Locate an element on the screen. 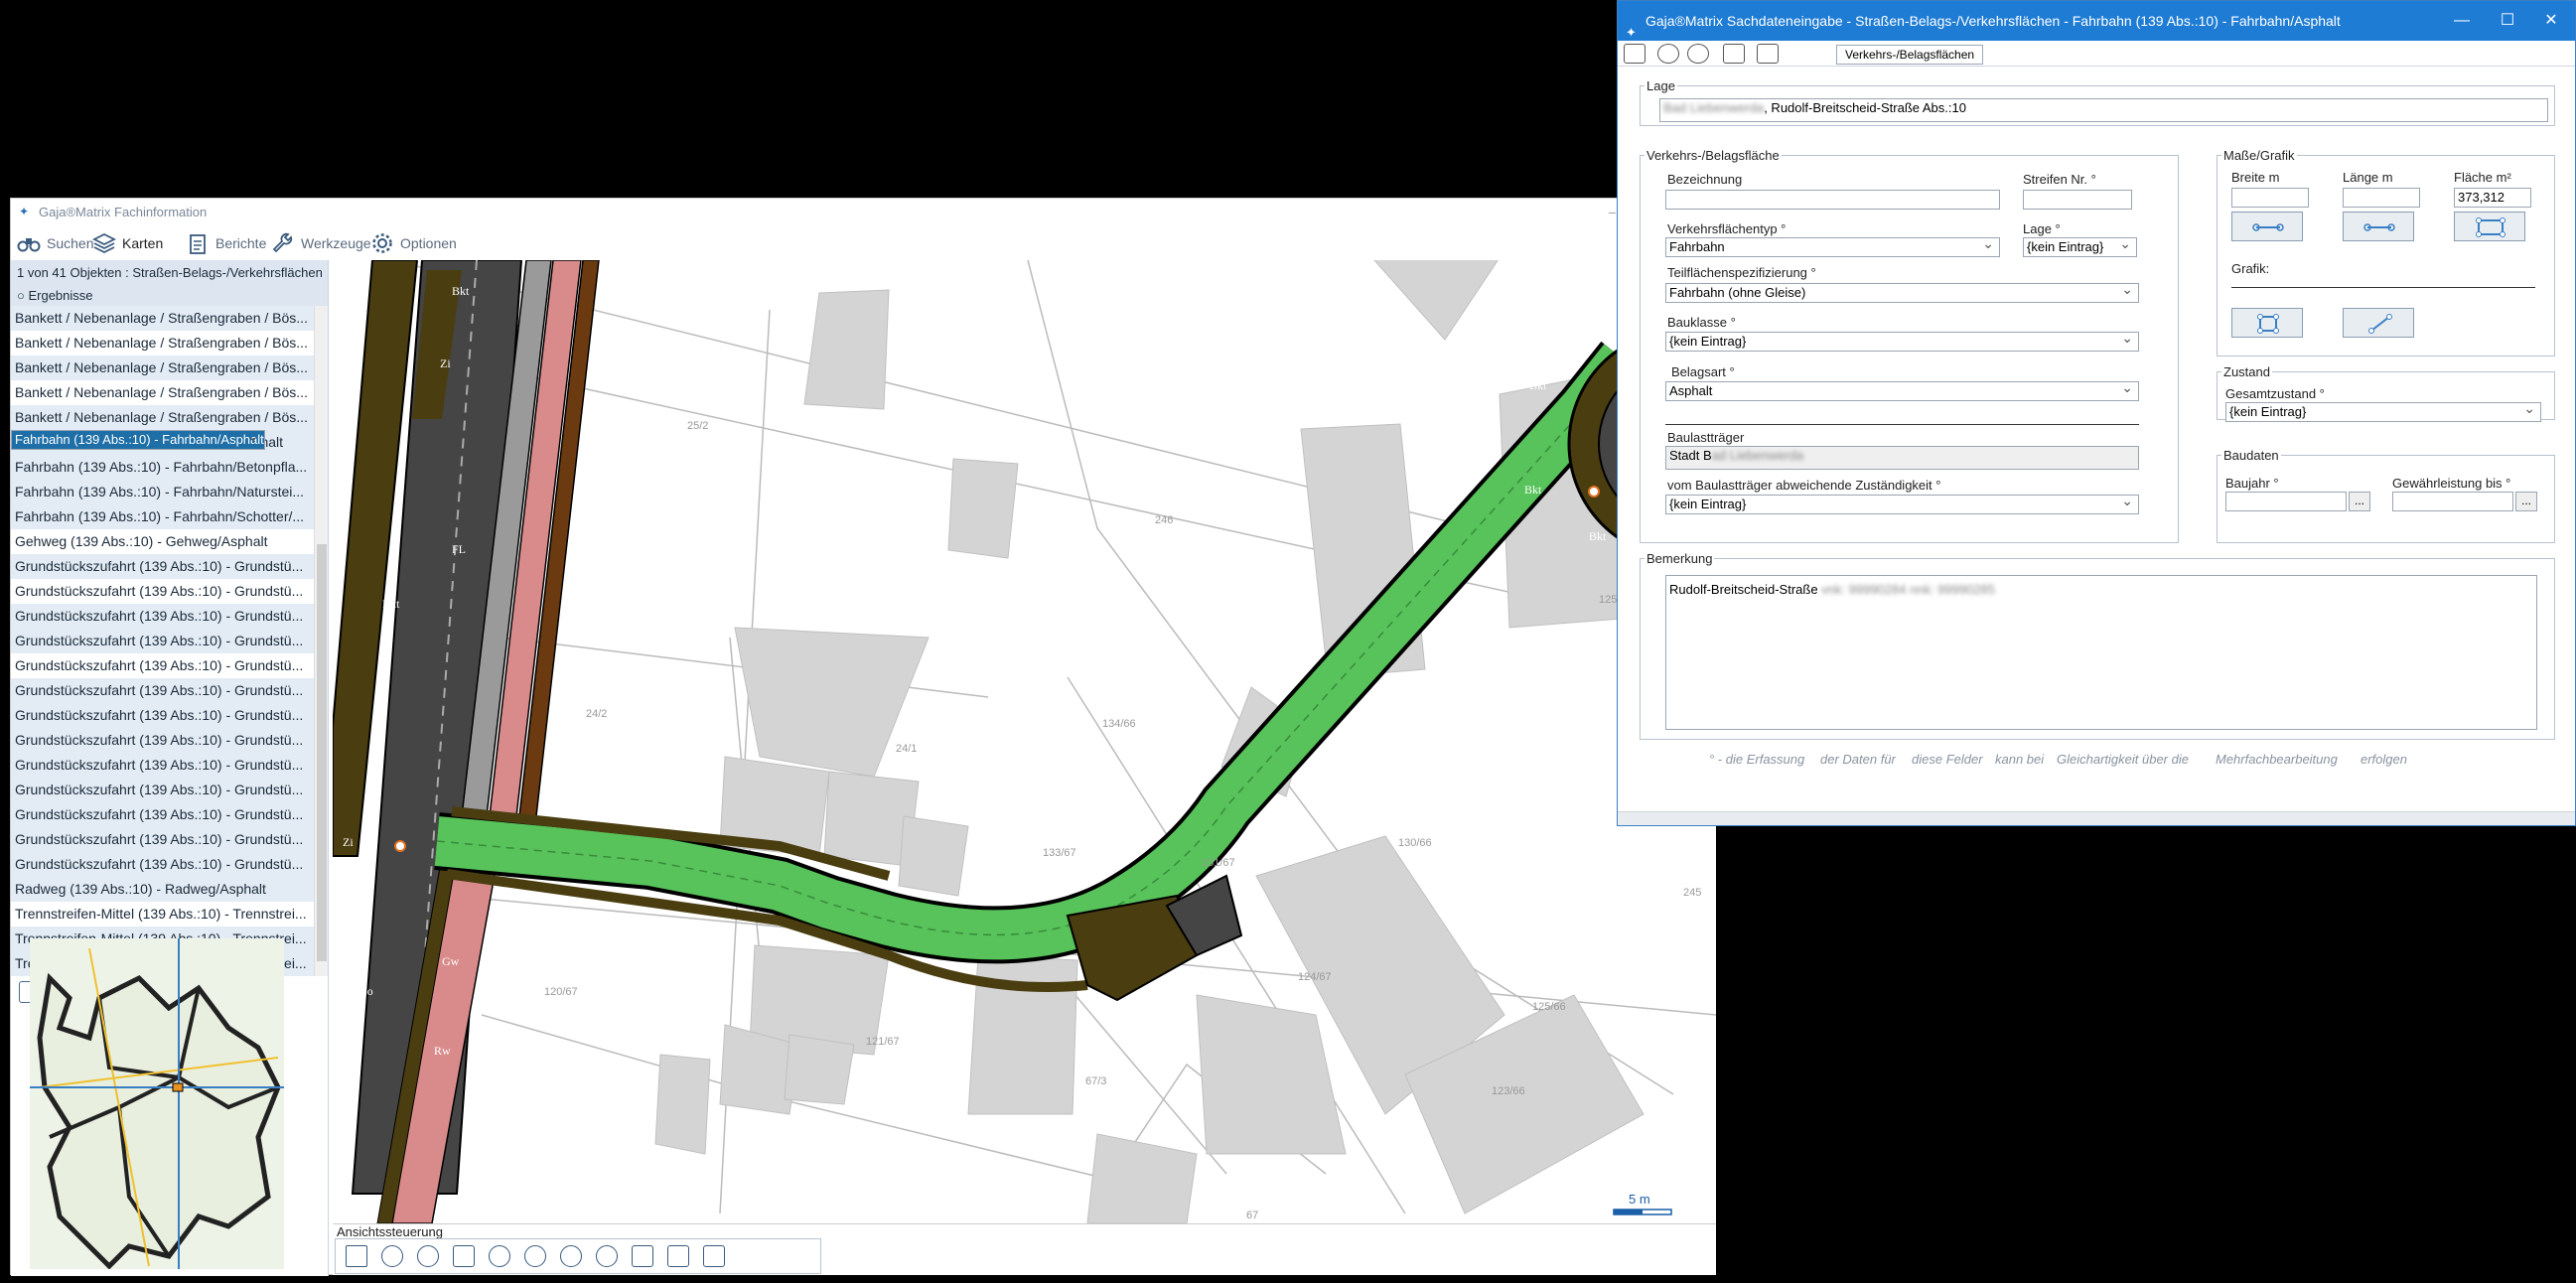  map-label-zi: Zi is located at coordinates (445, 363).